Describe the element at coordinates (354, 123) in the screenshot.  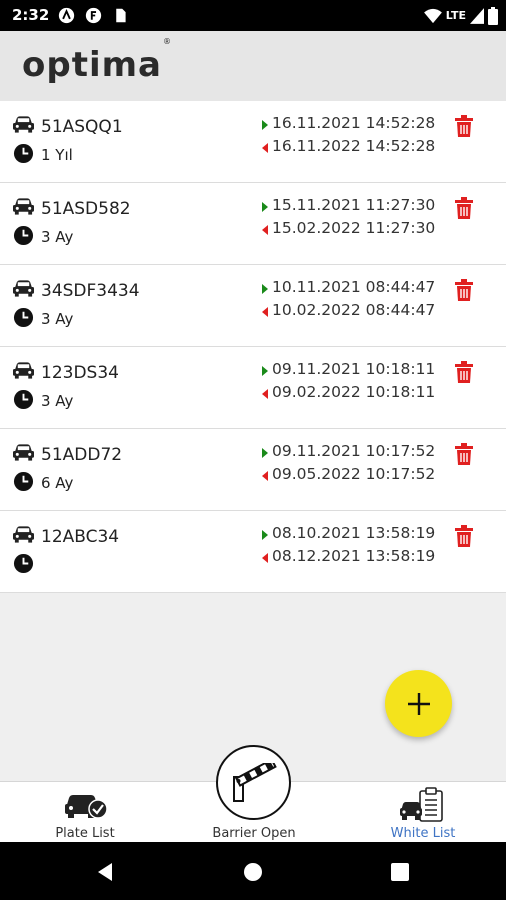
I see `start-date: 16.11.2021 14:52:28` at that location.